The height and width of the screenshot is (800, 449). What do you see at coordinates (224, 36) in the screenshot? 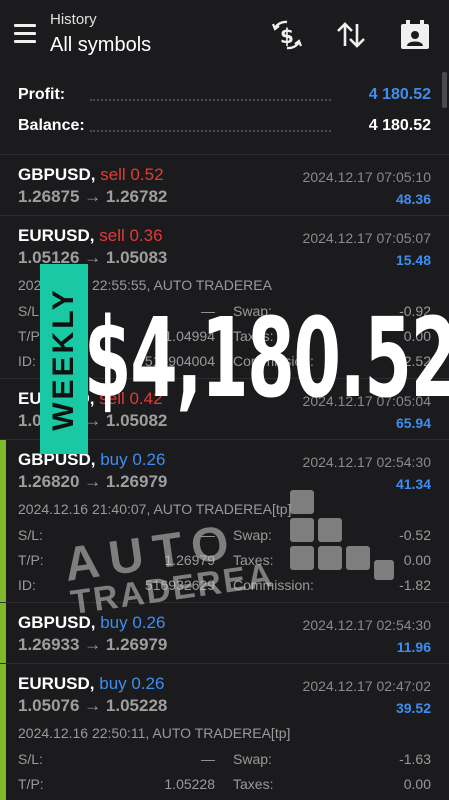
I see `top-bar: History All symbols $` at bounding box center [224, 36].